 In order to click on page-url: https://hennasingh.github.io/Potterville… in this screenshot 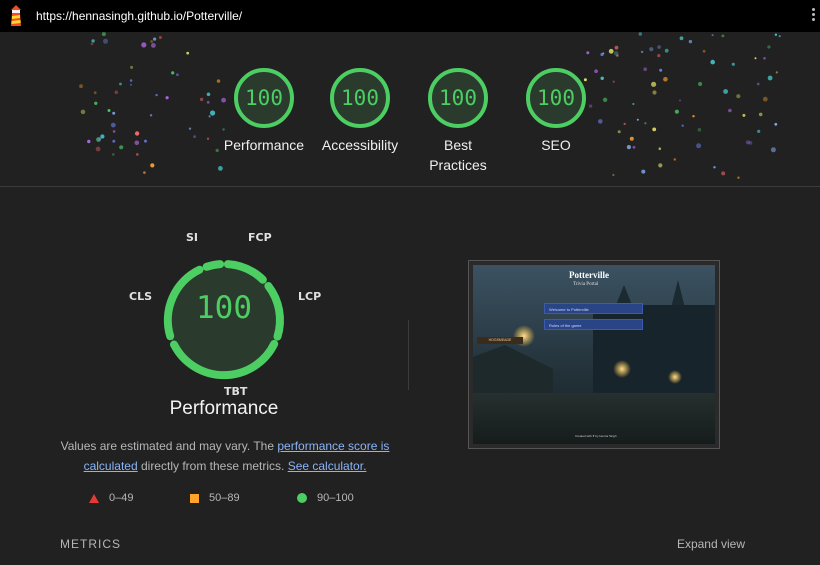, I will do `click(139, 16)`.